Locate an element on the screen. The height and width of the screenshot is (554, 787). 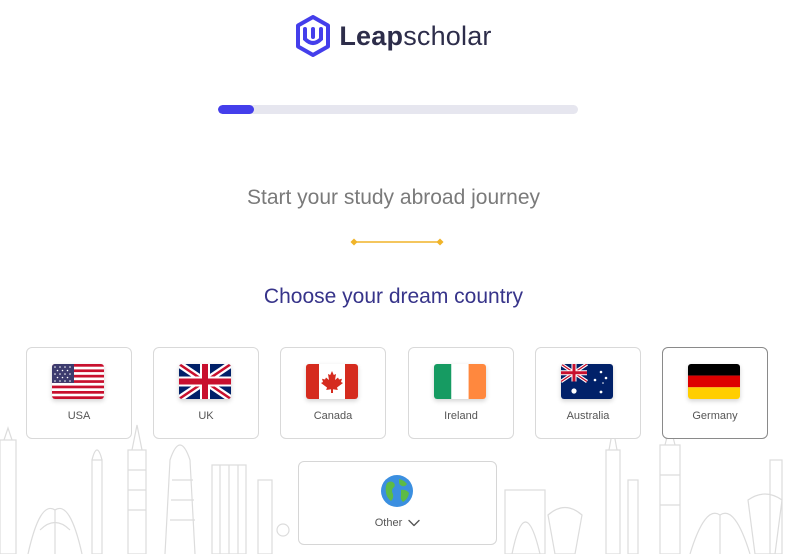
country-label: Ireland is located at coordinates (461, 416).